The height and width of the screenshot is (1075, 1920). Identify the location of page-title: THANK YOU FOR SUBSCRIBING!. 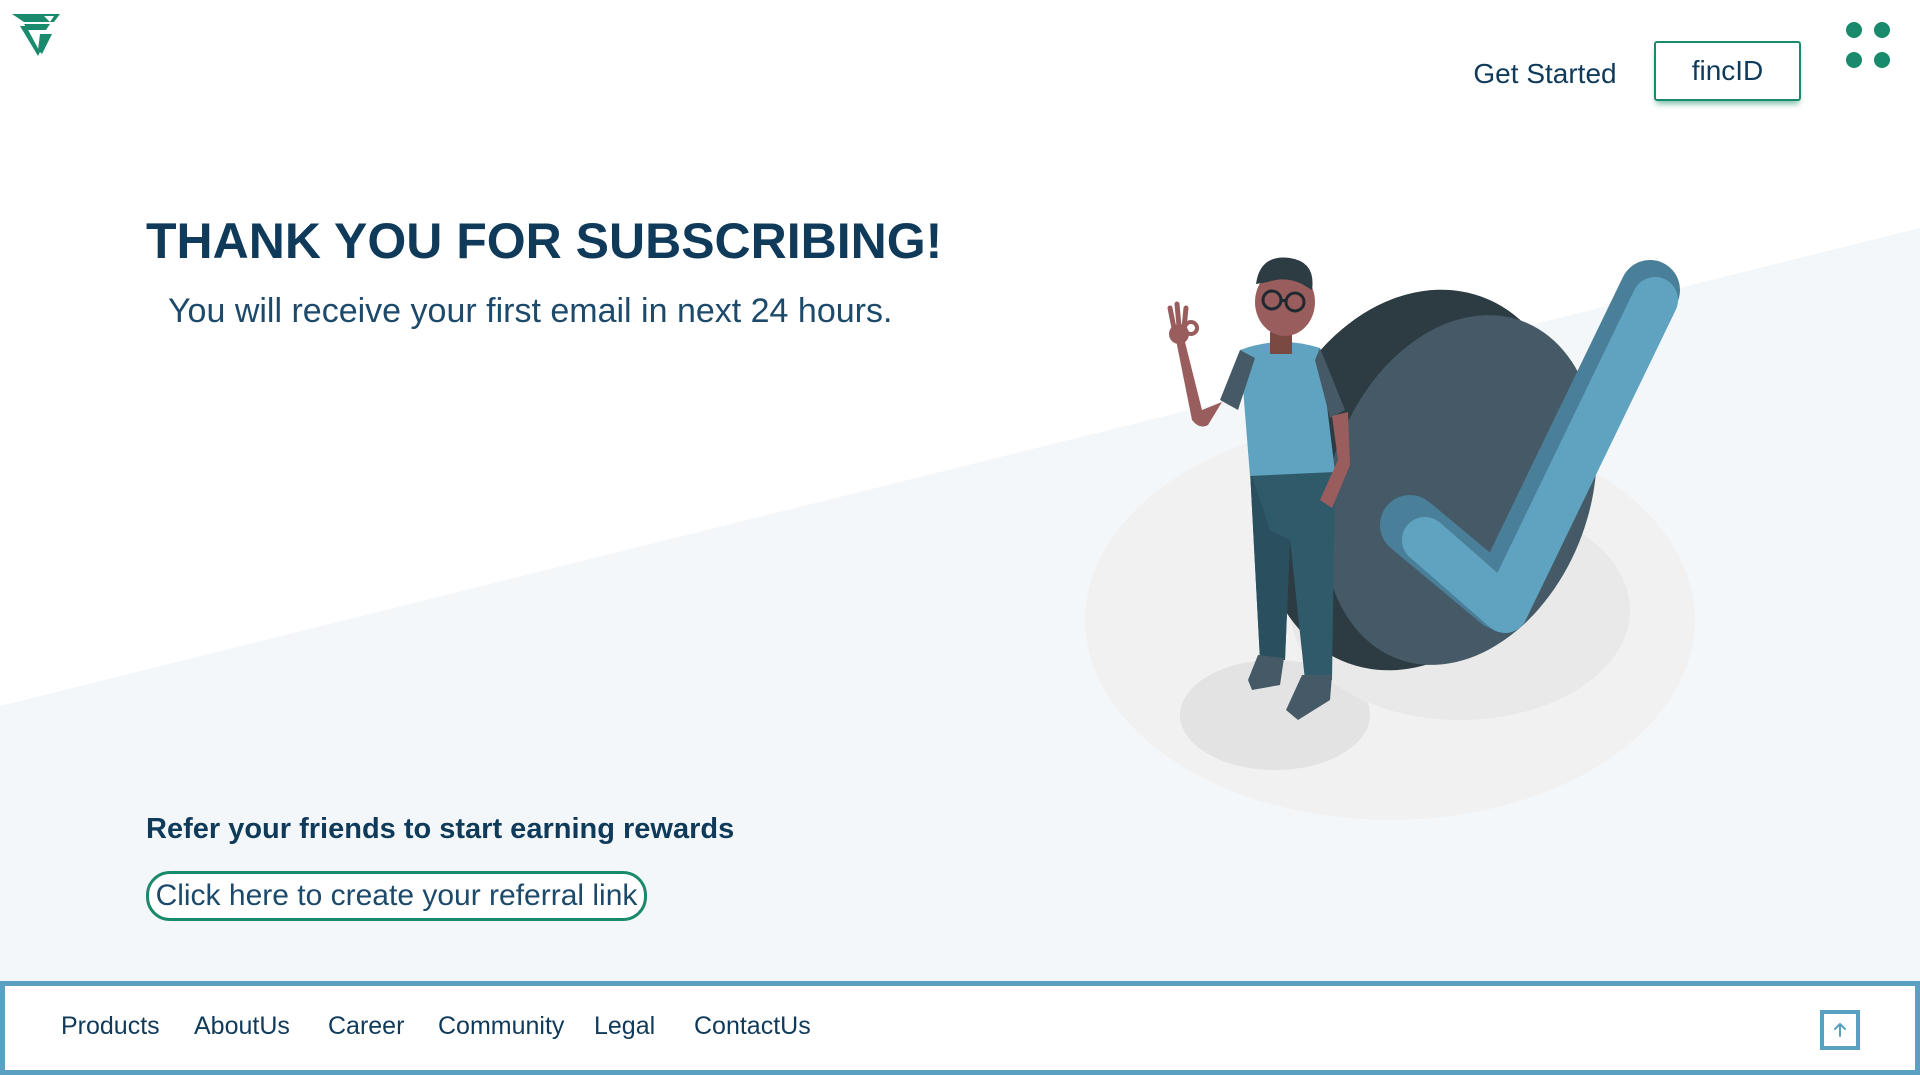
(544, 241).